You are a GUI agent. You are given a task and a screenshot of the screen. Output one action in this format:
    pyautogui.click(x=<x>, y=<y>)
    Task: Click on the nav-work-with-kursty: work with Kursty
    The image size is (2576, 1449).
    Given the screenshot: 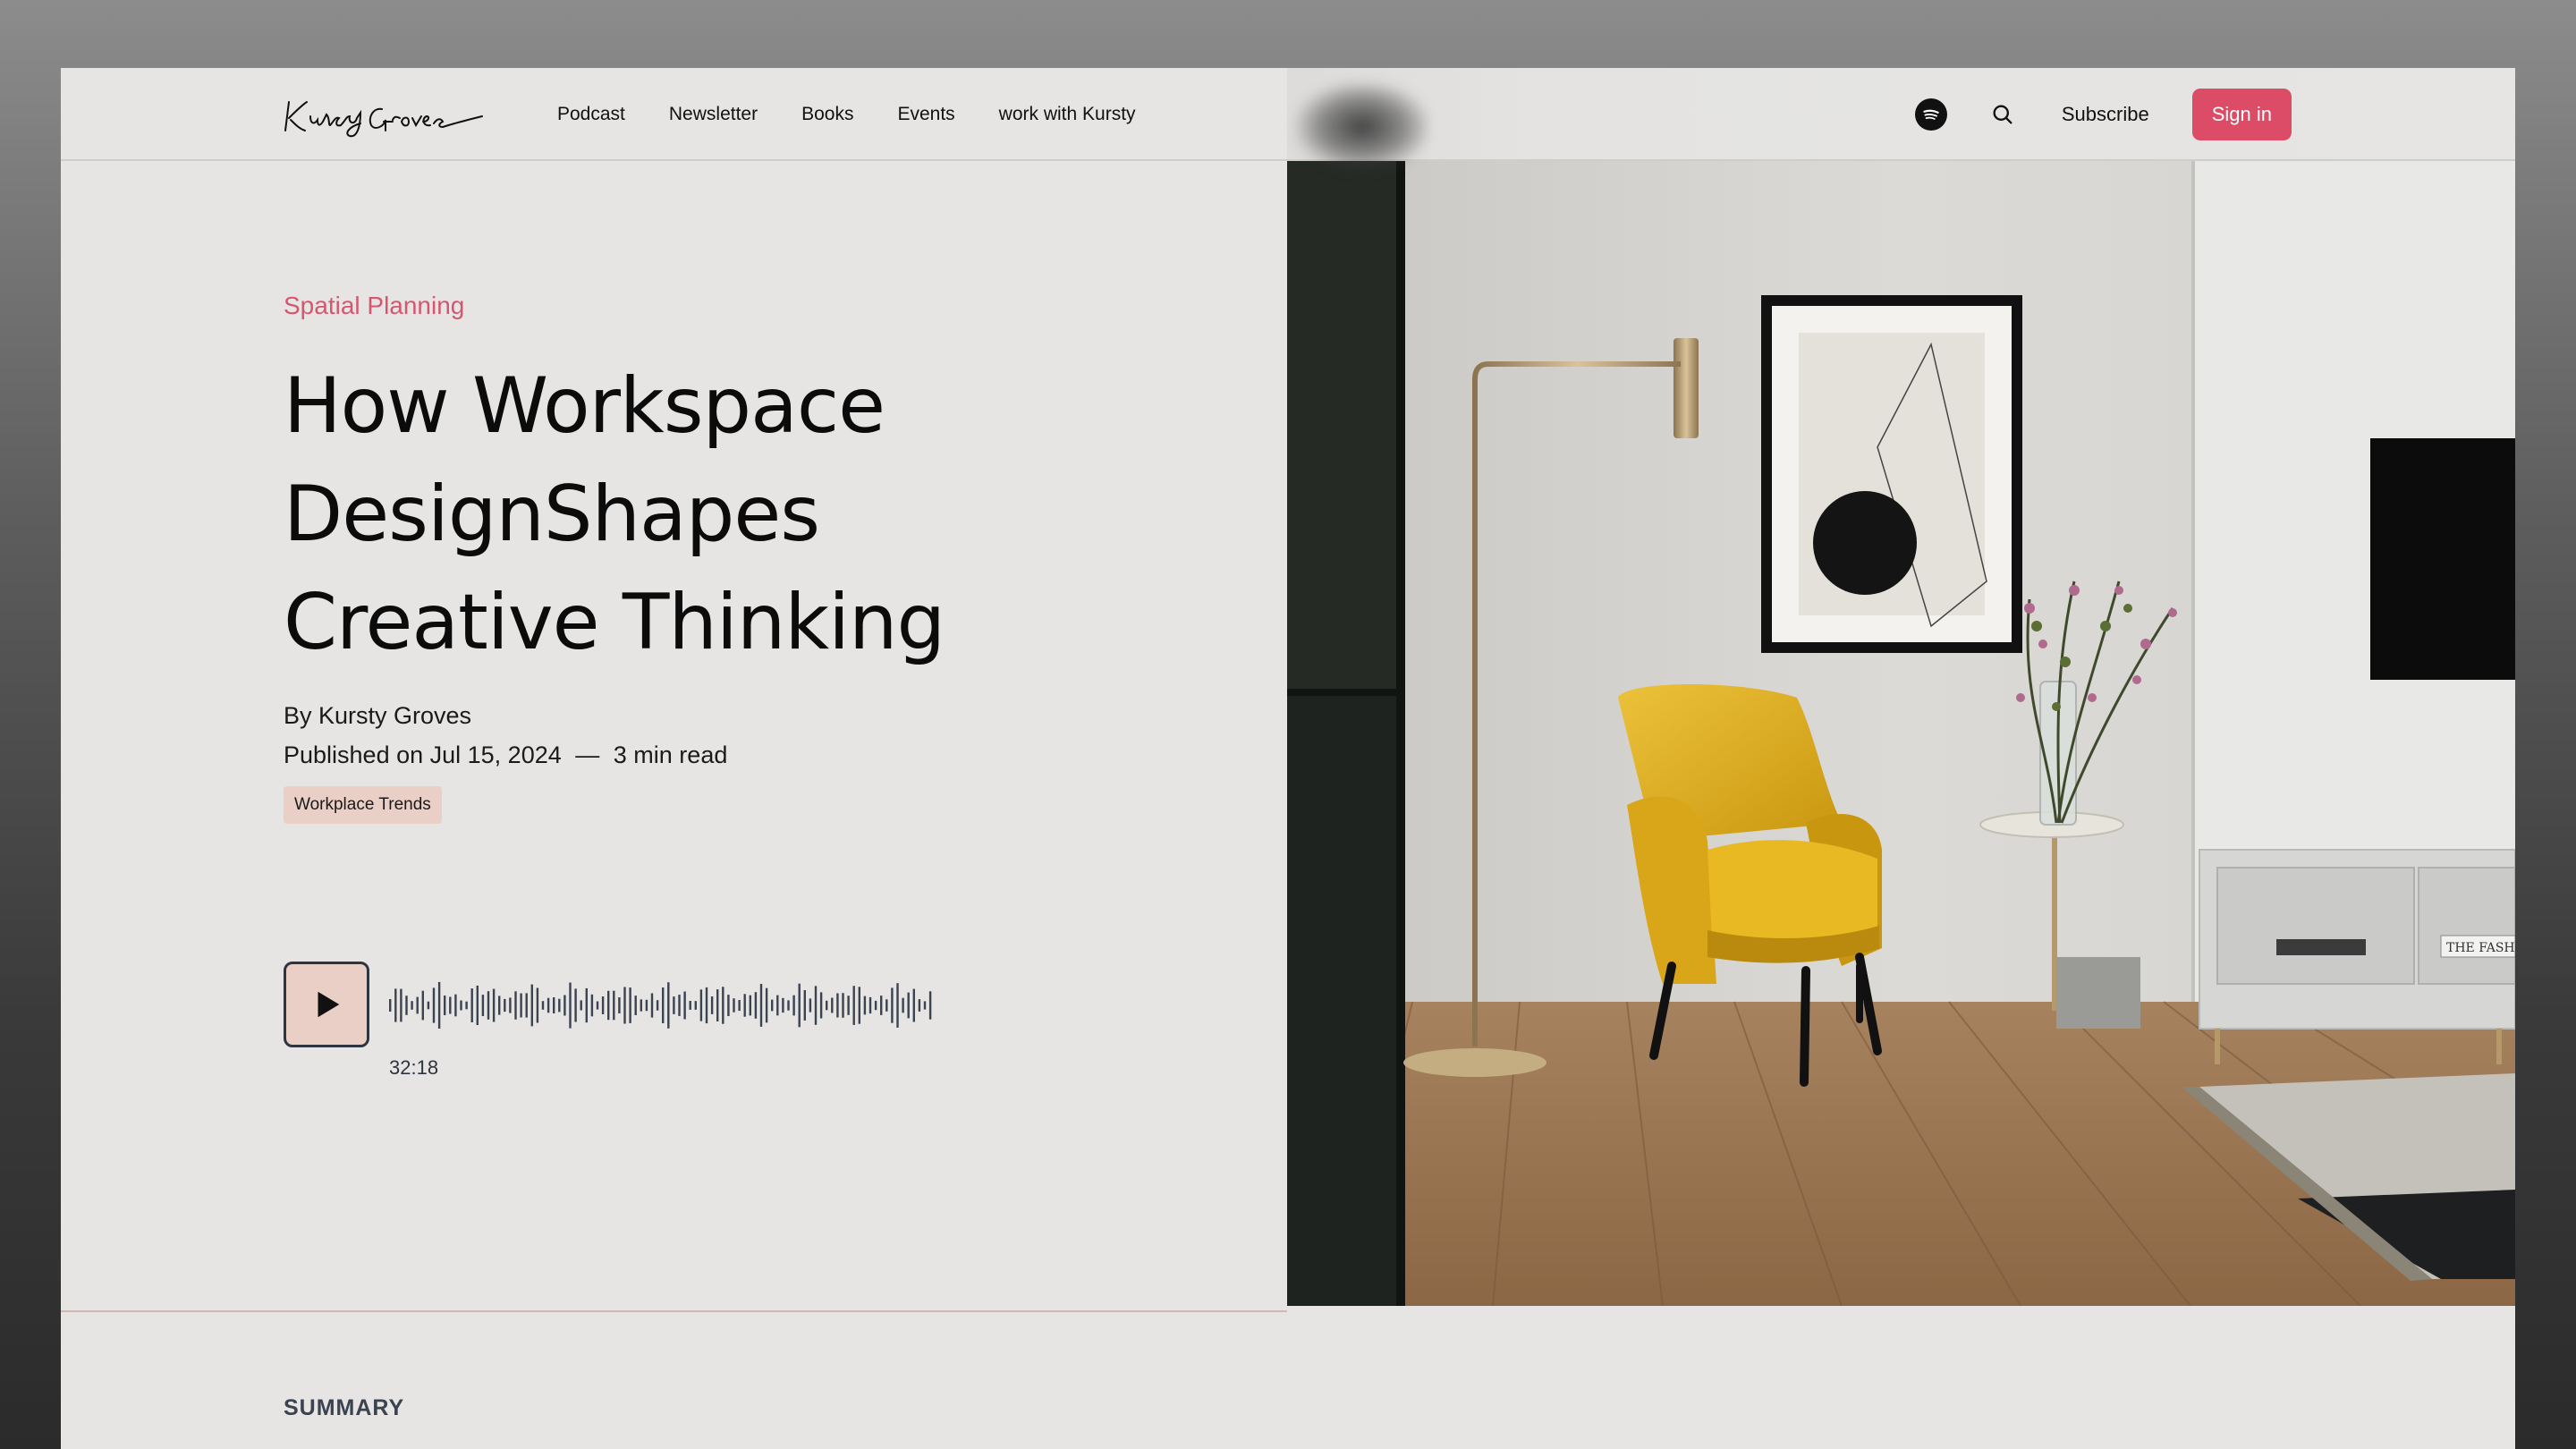 What is the action you would take?
    pyautogui.click(x=1067, y=114)
    